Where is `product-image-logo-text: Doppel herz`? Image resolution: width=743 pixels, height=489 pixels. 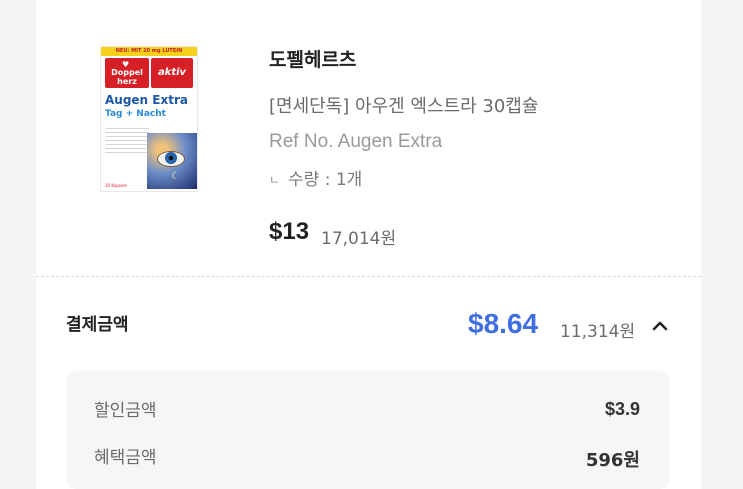
product-image-logo-text: Doppel herz is located at coordinates (127, 77).